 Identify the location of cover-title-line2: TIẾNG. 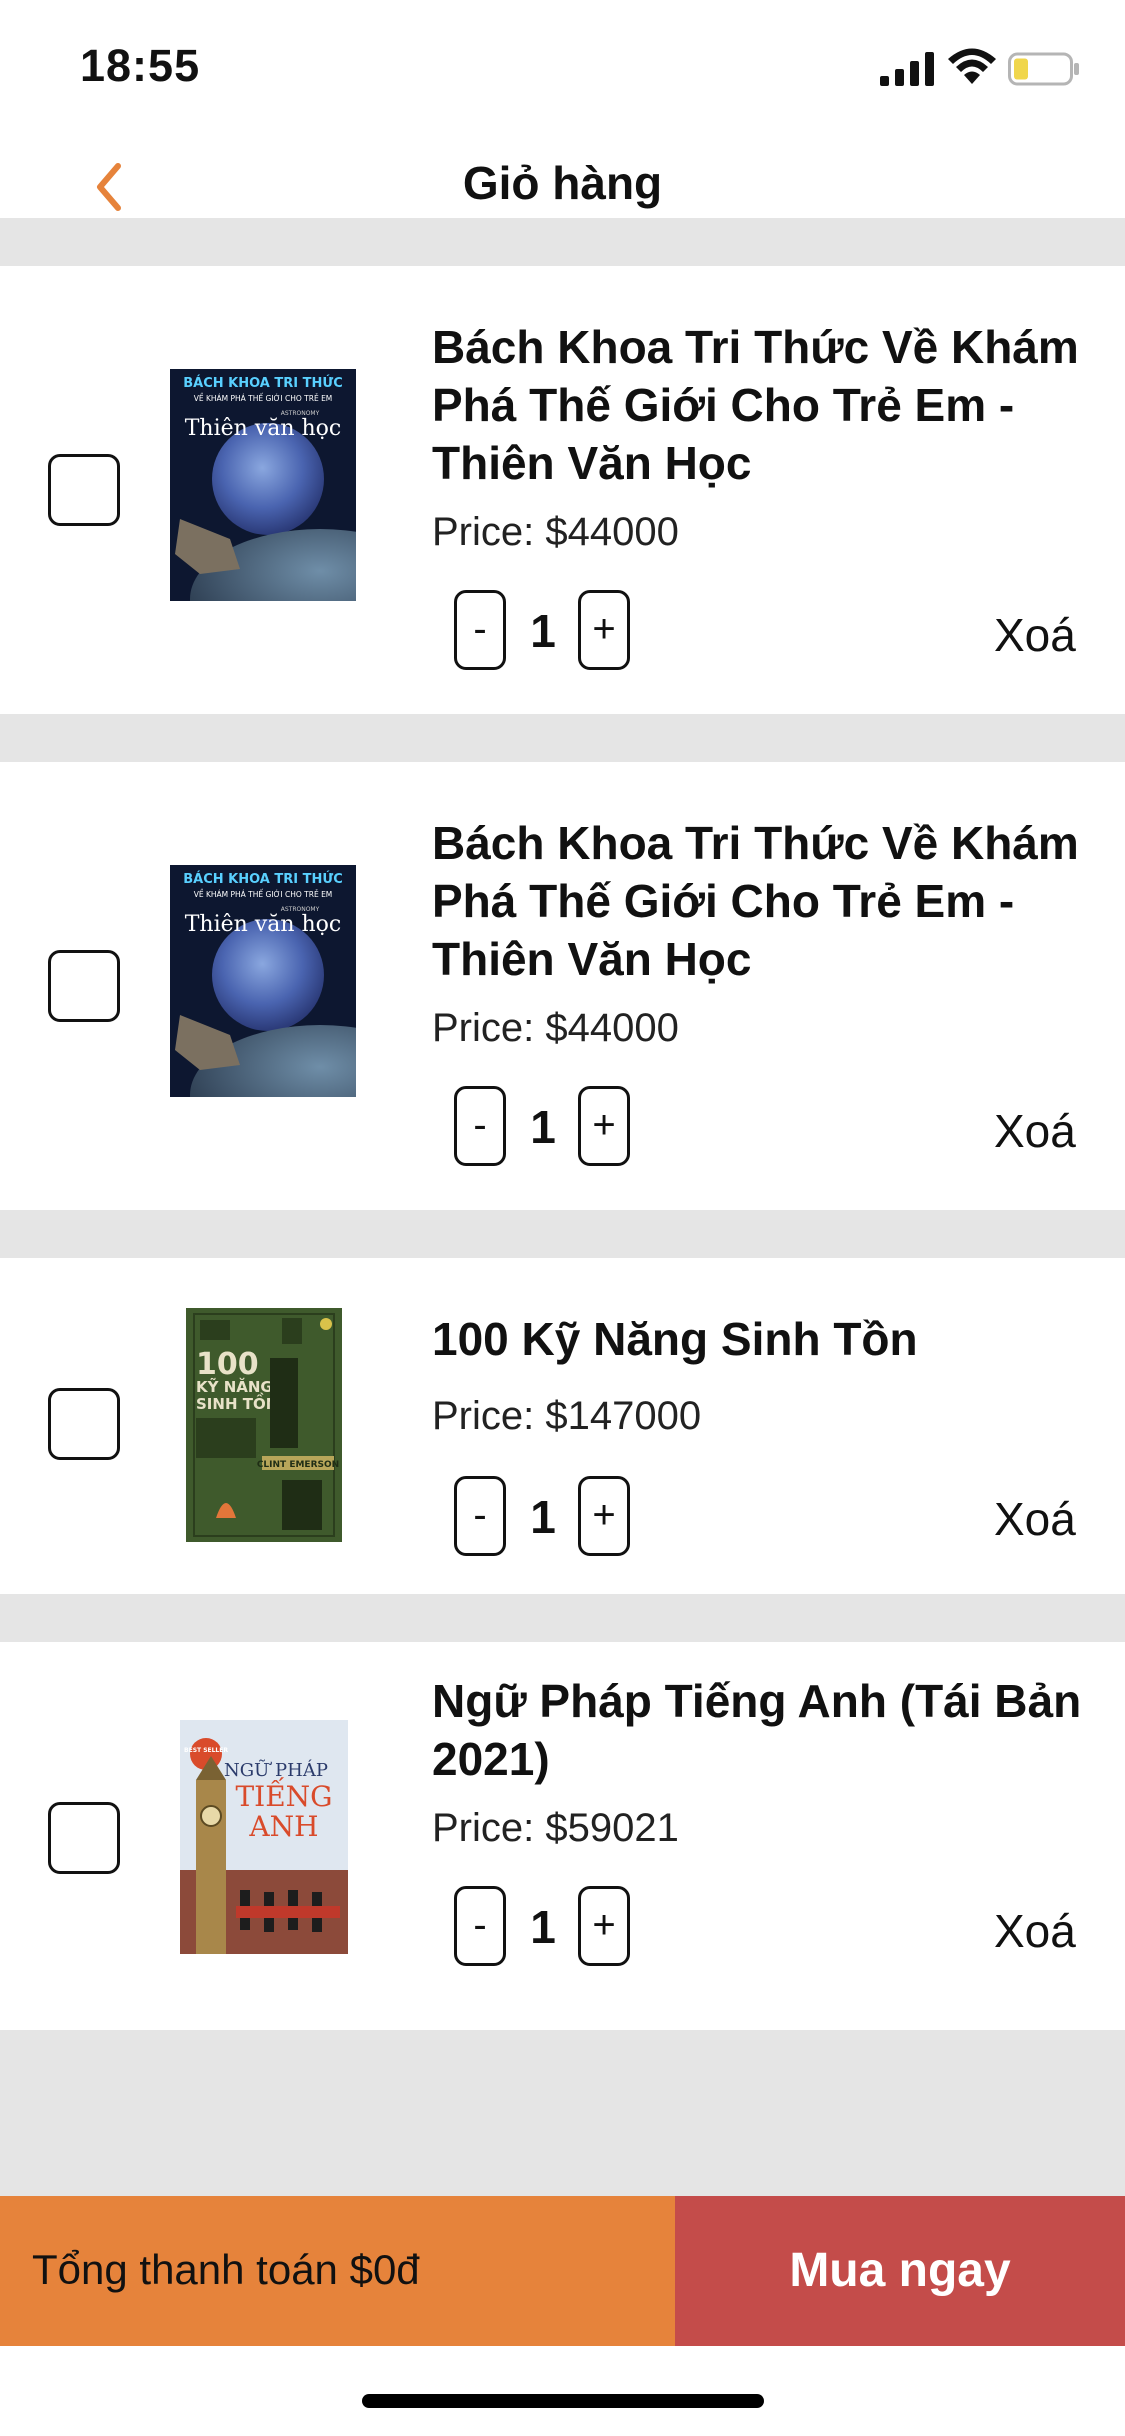
(283, 1795).